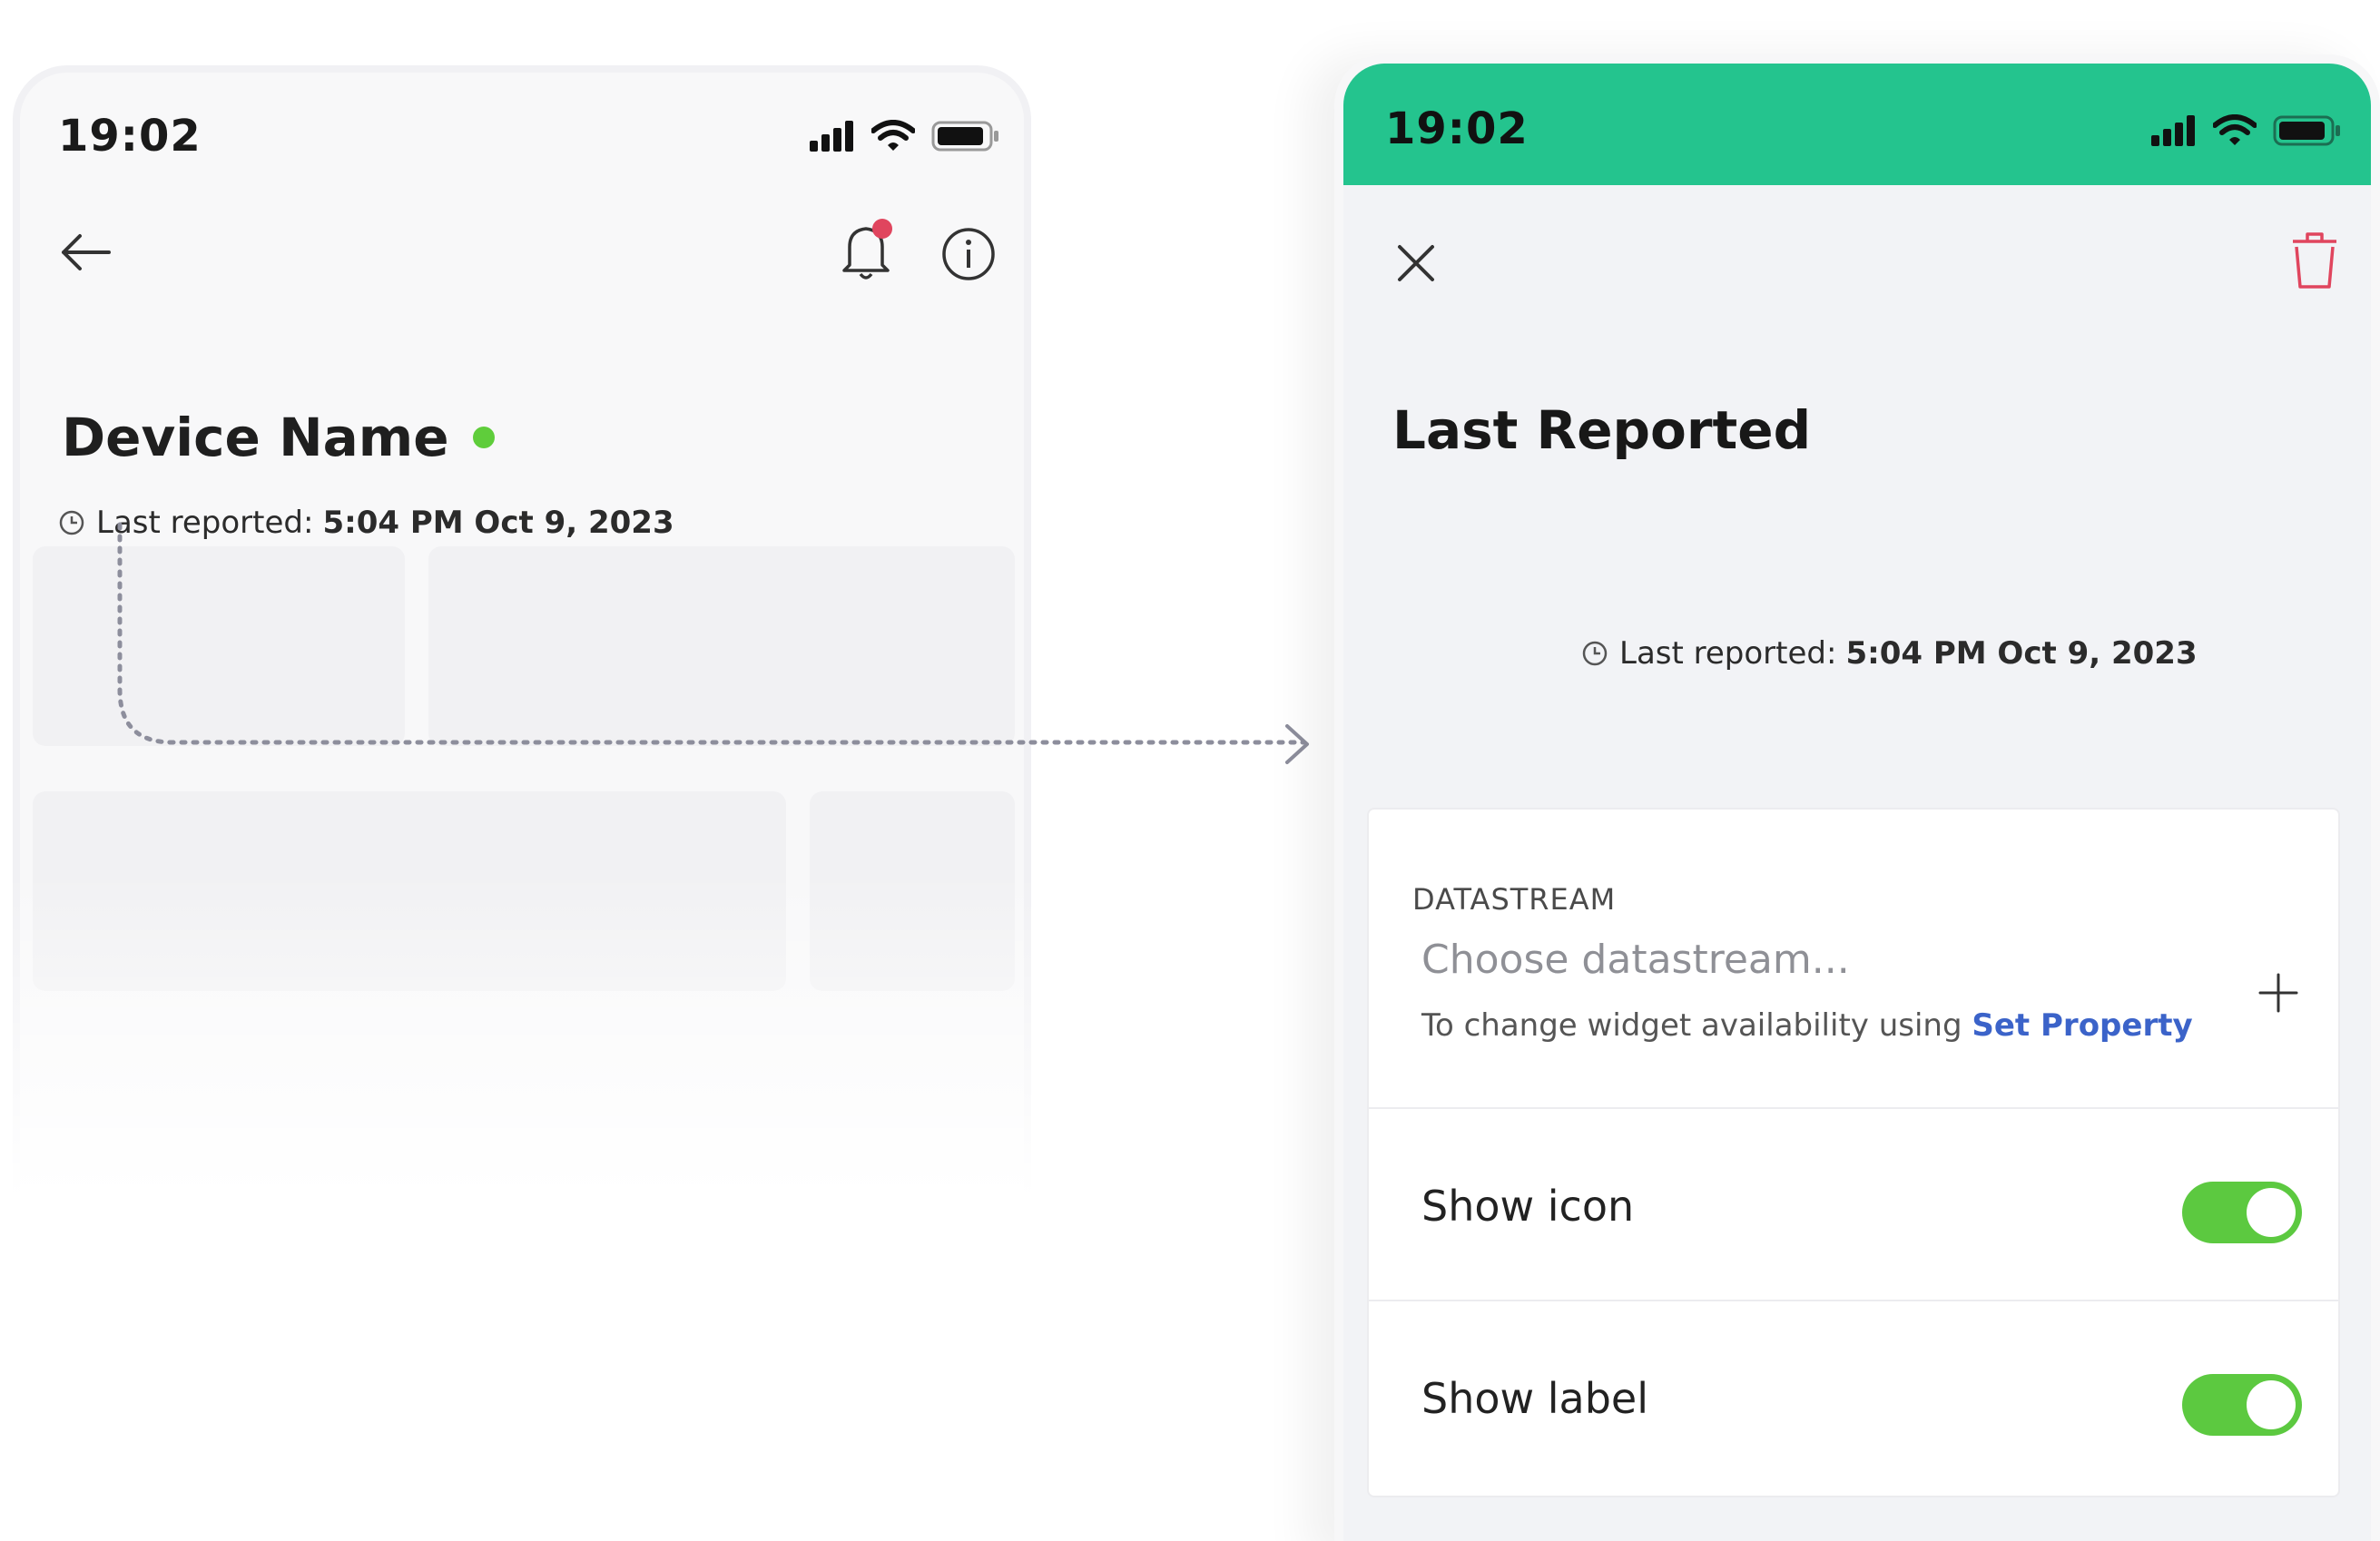 The height and width of the screenshot is (1541, 2380). I want to click on back-arrow-icon, so click(86, 253).